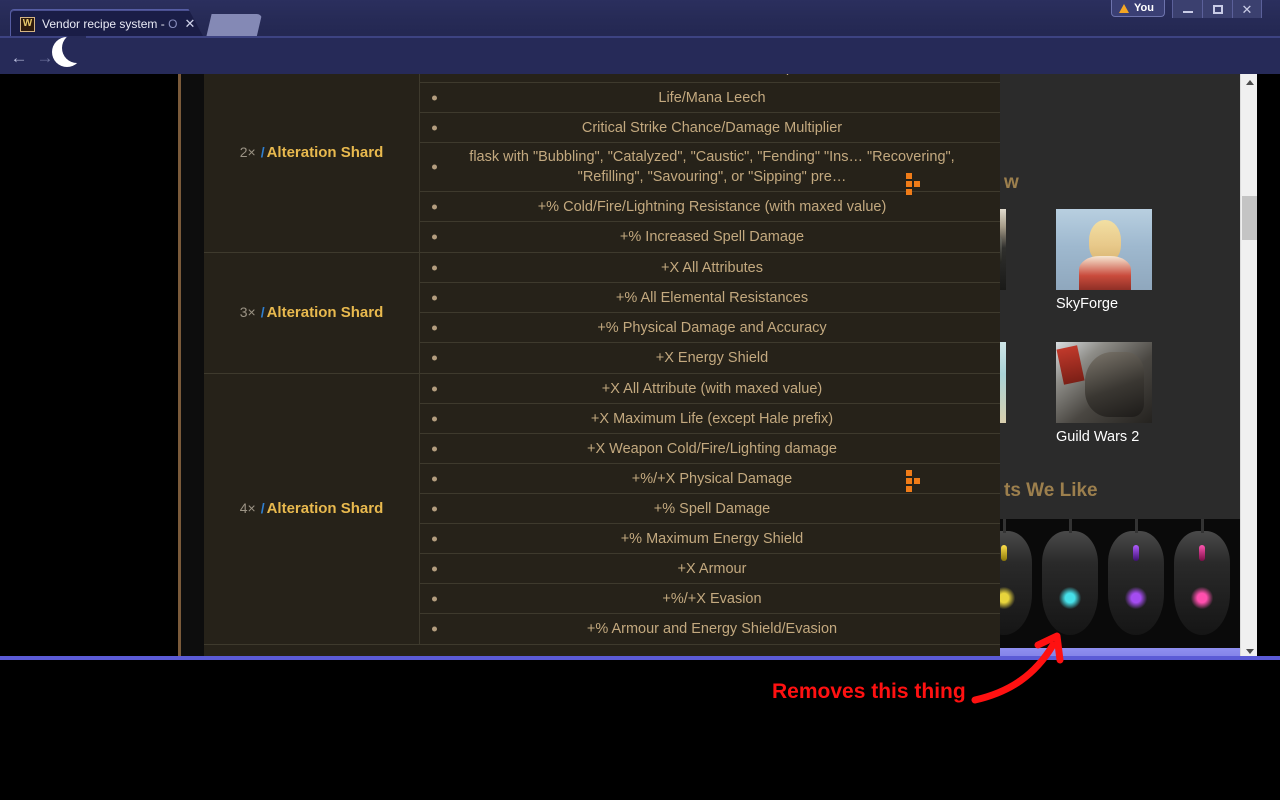 The image size is (1280, 800). What do you see at coordinates (107, 23) in the screenshot?
I see `browser-tab-vendor-recipe-system: W Vendor recipe system - O ✕` at bounding box center [107, 23].